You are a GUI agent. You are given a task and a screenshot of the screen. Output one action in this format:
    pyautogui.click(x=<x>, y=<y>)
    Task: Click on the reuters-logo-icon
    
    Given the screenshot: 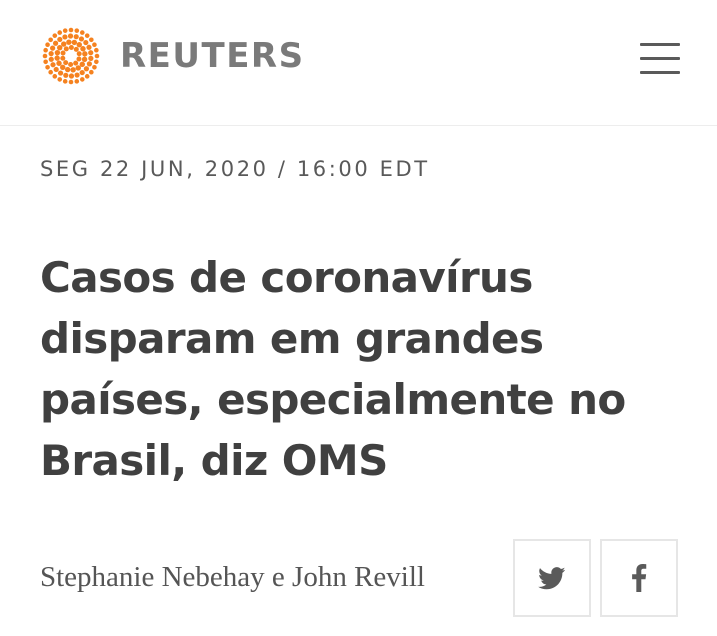 What is the action you would take?
    pyautogui.click(x=71, y=56)
    